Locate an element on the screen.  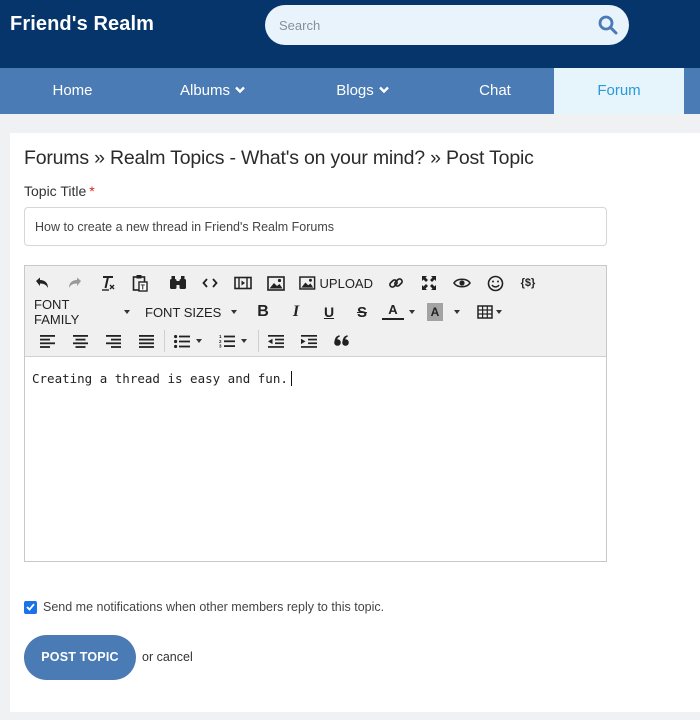
svg-text: 3 is located at coordinates (220, 346).